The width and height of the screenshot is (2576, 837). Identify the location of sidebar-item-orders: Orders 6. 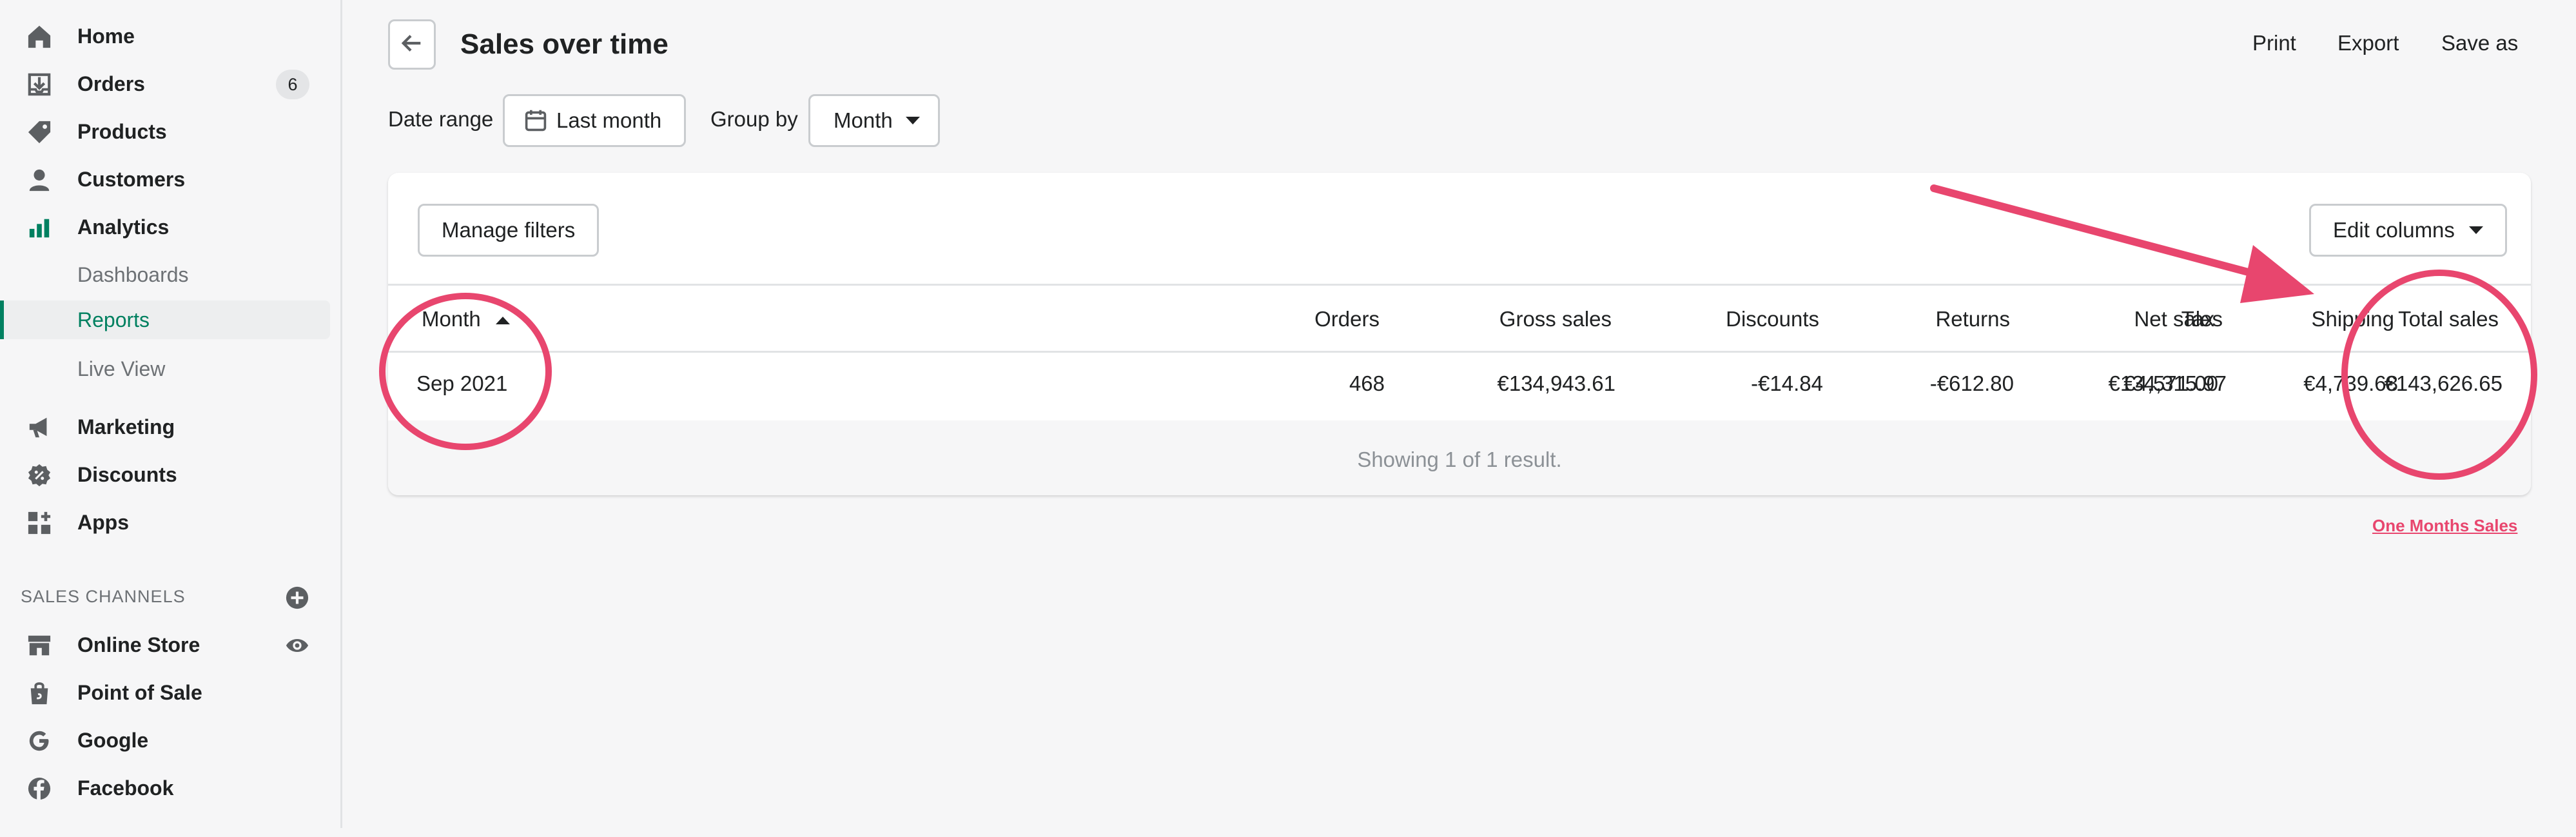
(165, 83).